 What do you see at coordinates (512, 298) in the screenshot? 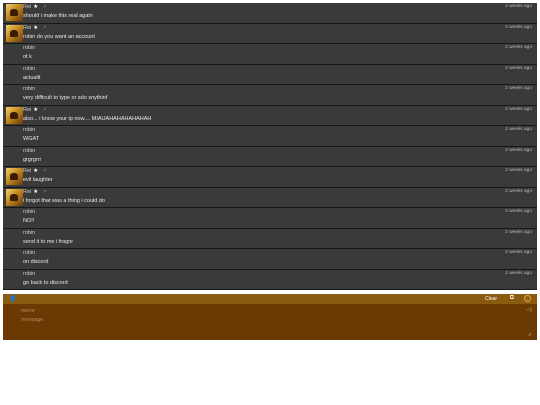
I see `popout-icon: ⧉` at bounding box center [512, 298].